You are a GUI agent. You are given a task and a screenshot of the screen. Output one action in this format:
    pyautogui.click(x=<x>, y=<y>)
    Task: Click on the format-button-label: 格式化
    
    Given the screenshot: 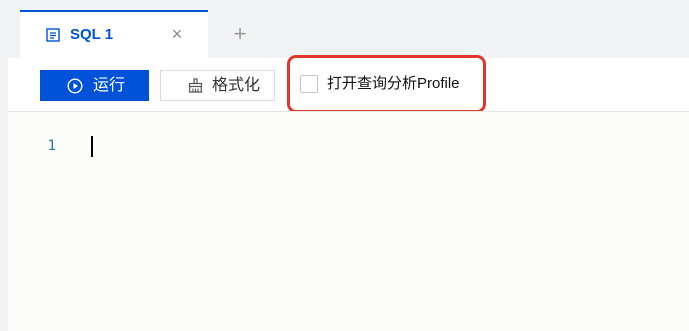 What is the action you would take?
    pyautogui.click(x=236, y=85)
    